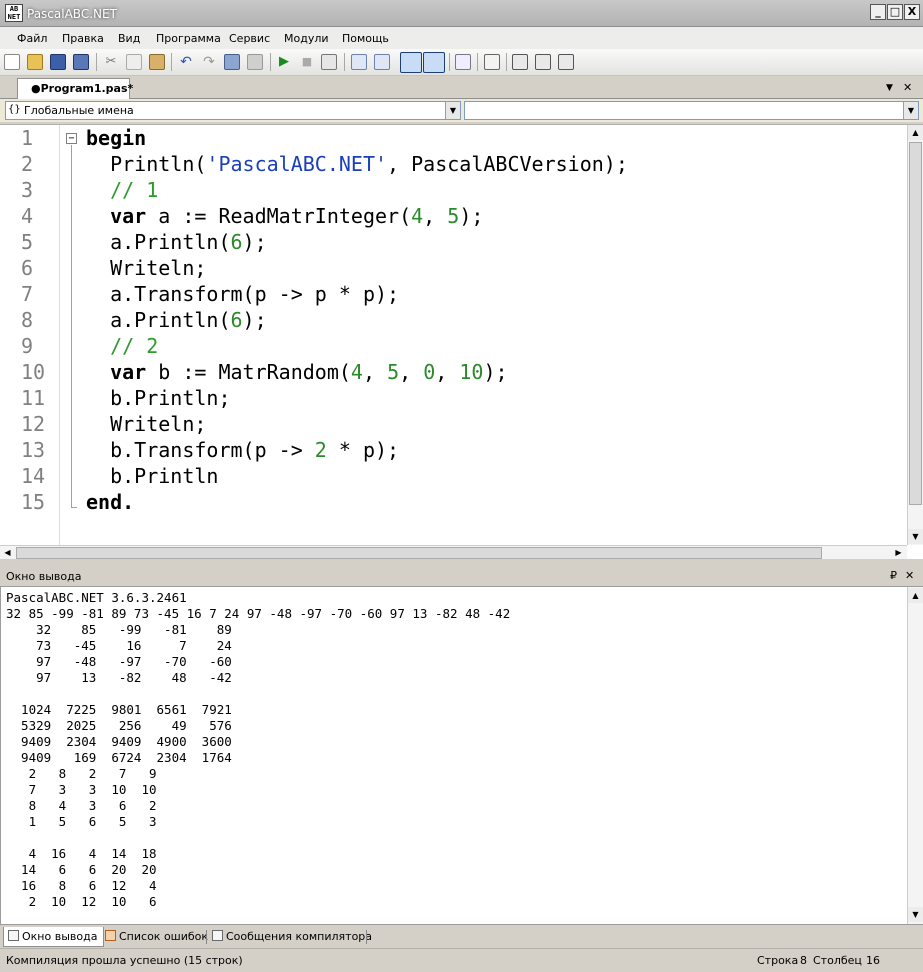 The image size is (923, 972). I want to click on code-token: b.Println;, so click(158, 398).